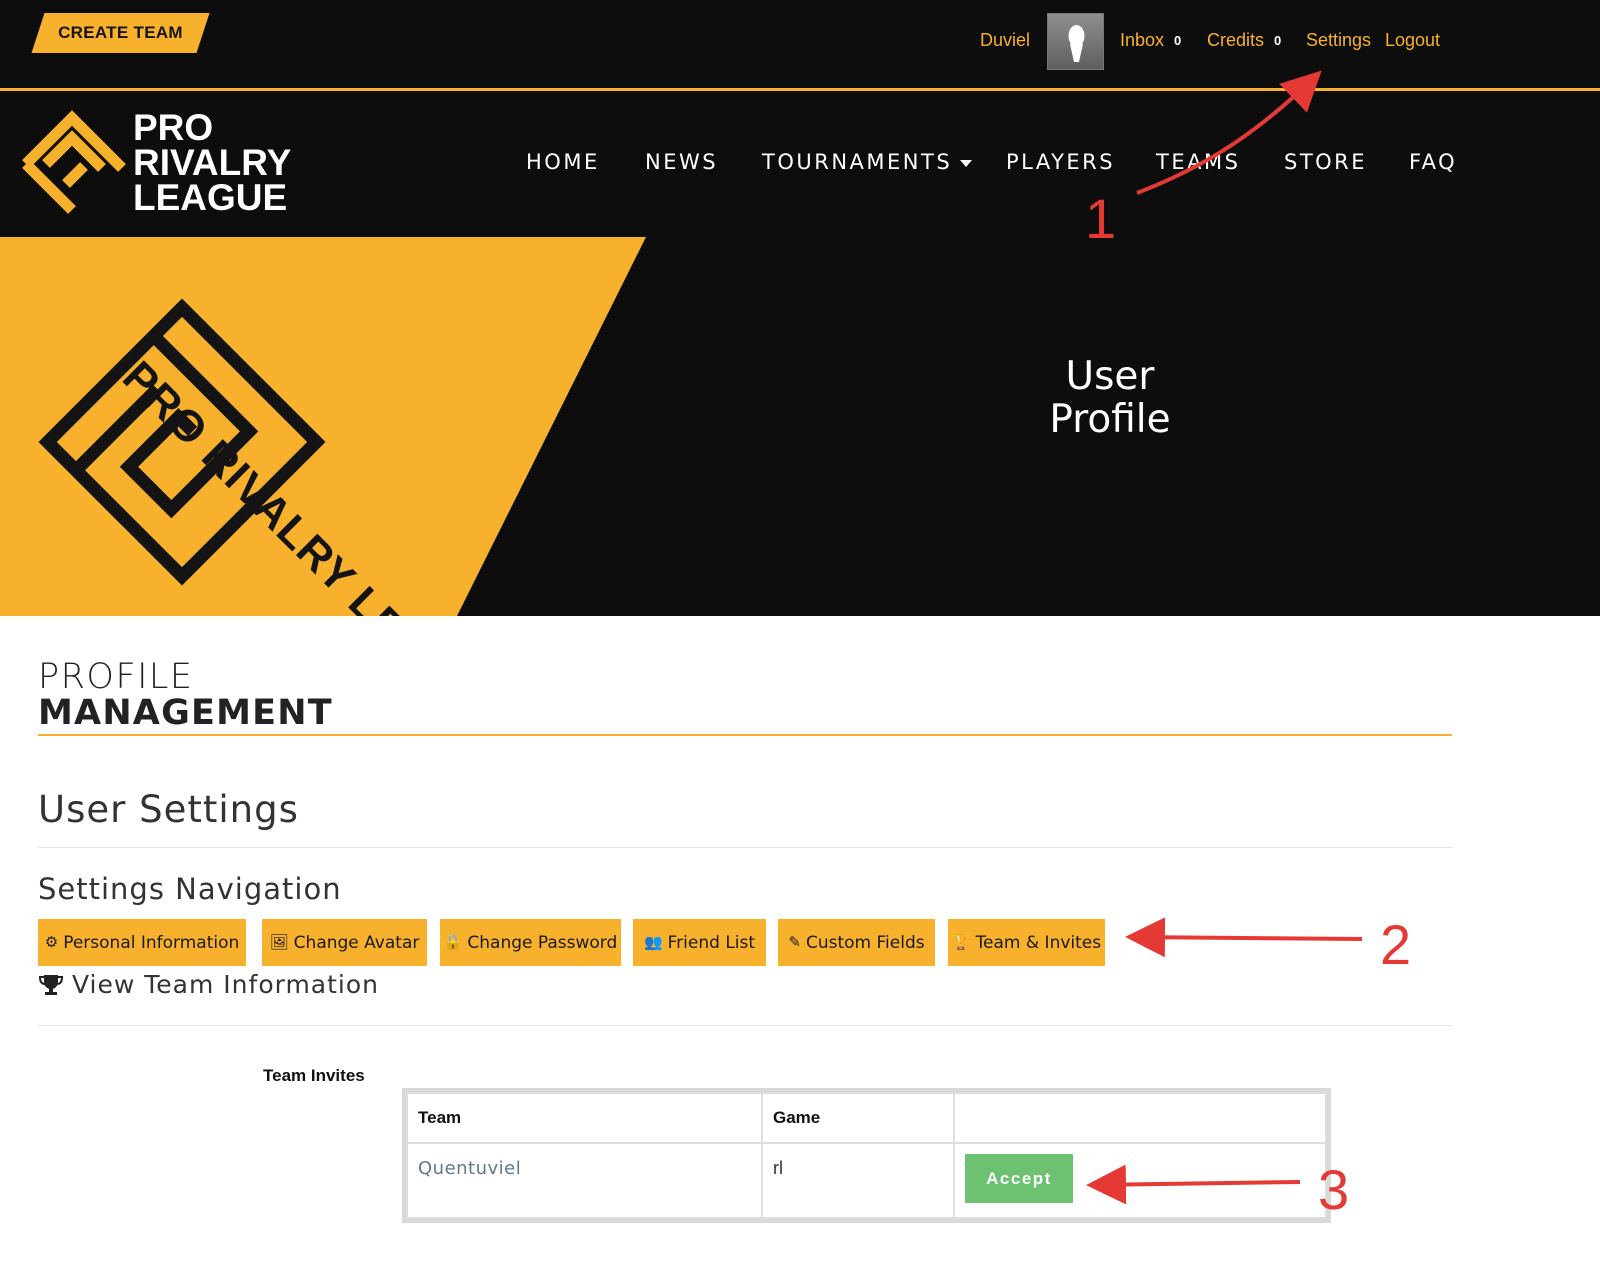  I want to click on picture-icon: 🖼, so click(279, 942).